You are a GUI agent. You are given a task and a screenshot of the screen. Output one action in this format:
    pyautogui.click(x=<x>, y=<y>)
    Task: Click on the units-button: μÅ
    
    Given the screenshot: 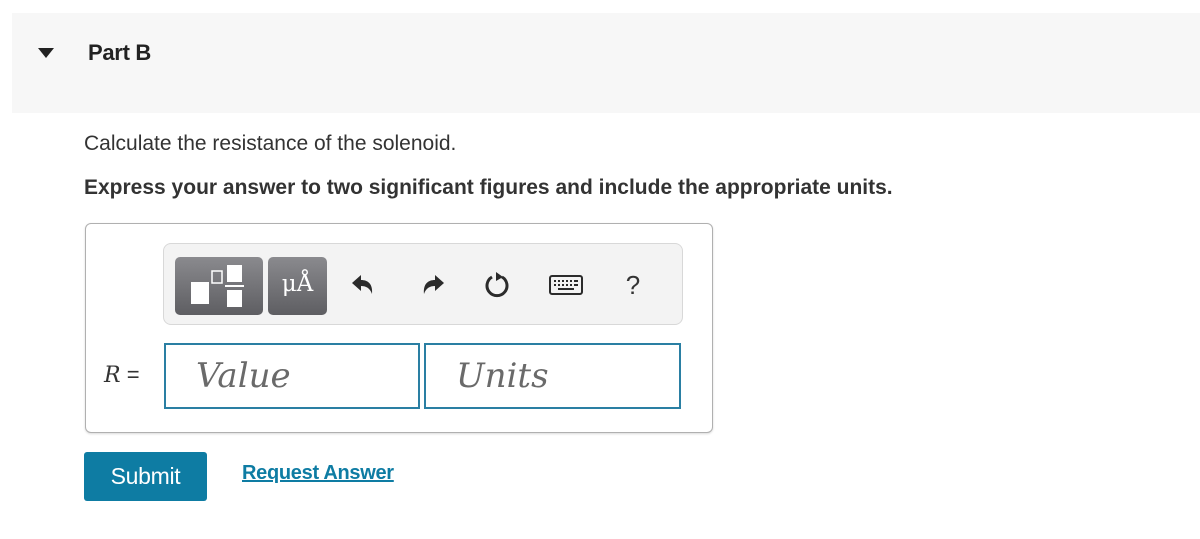 What is the action you would take?
    pyautogui.click(x=297, y=286)
    